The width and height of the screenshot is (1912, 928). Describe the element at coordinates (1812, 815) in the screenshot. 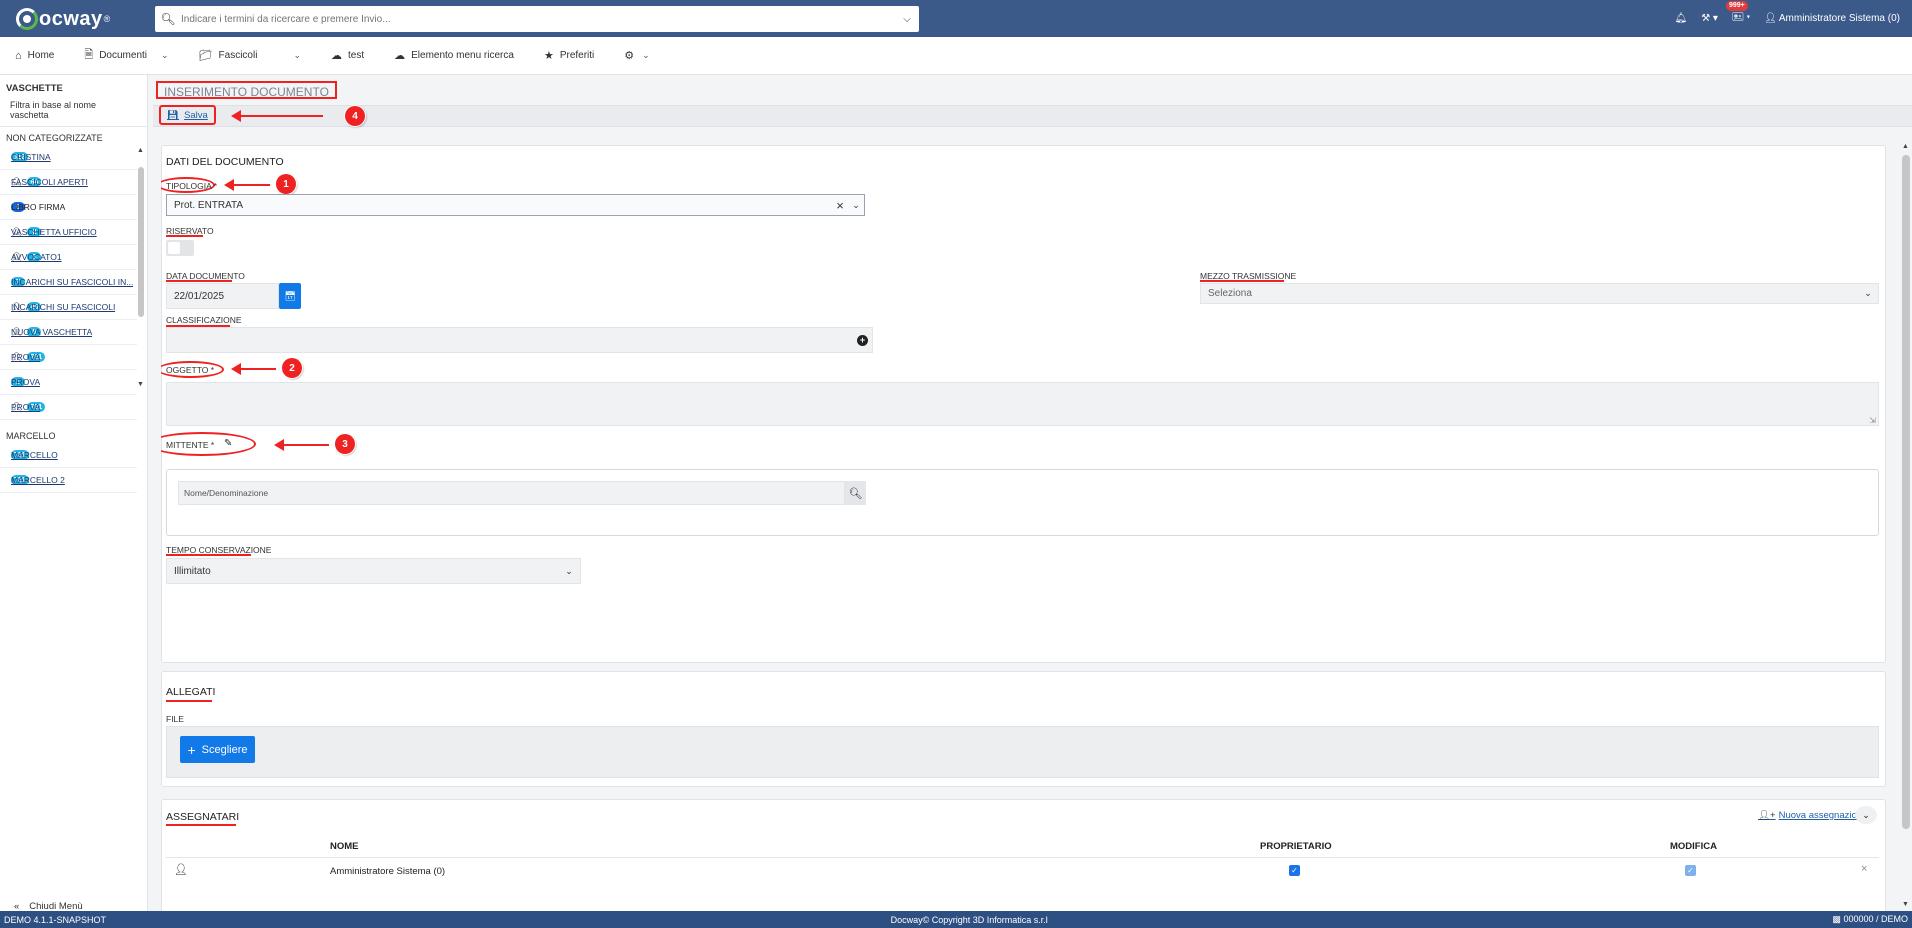

I see `new-assignment-button: 👤︎+ Nuova assegnazione` at that location.